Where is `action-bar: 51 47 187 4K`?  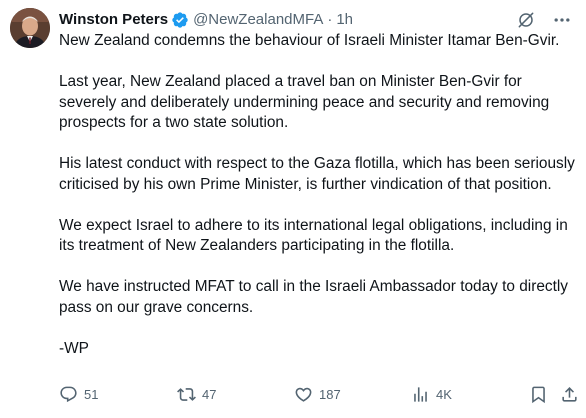
action-bar: 51 47 187 4K is located at coordinates (318, 394).